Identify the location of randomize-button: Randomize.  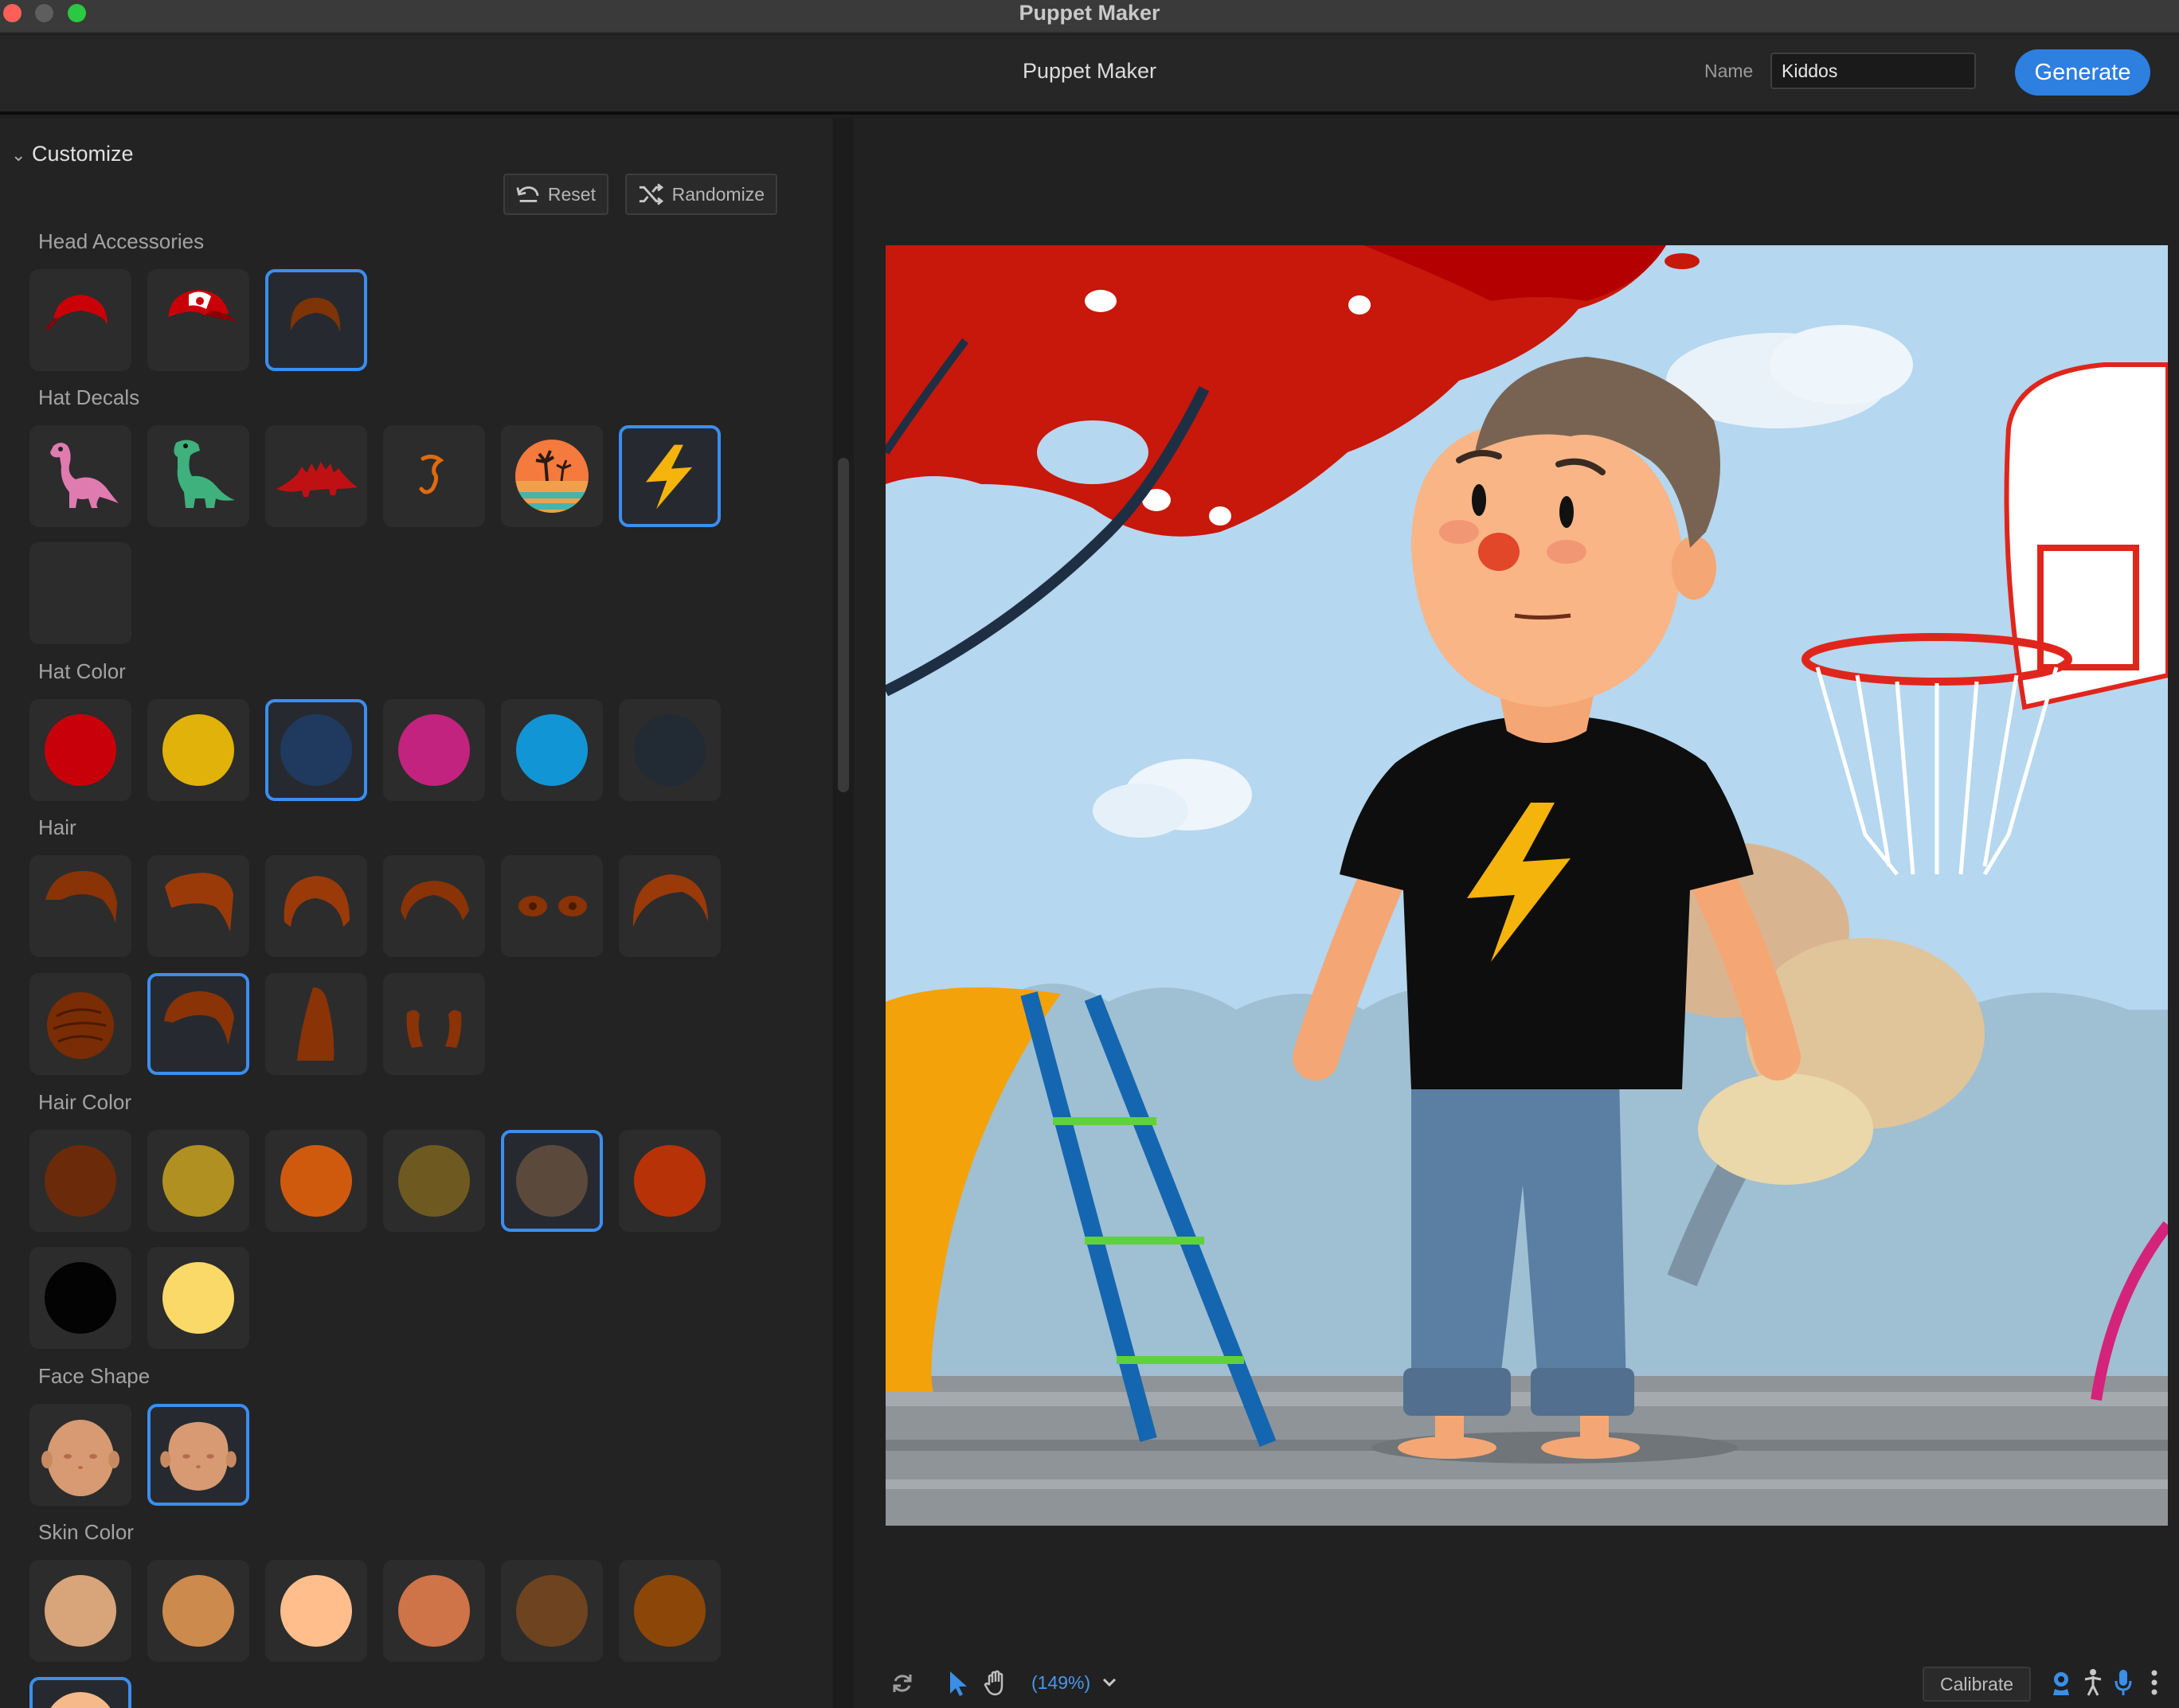
(701, 194).